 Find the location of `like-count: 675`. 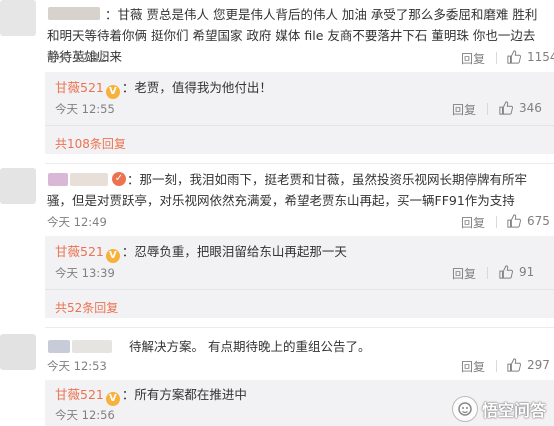

like-count: 675 is located at coordinates (538, 221).